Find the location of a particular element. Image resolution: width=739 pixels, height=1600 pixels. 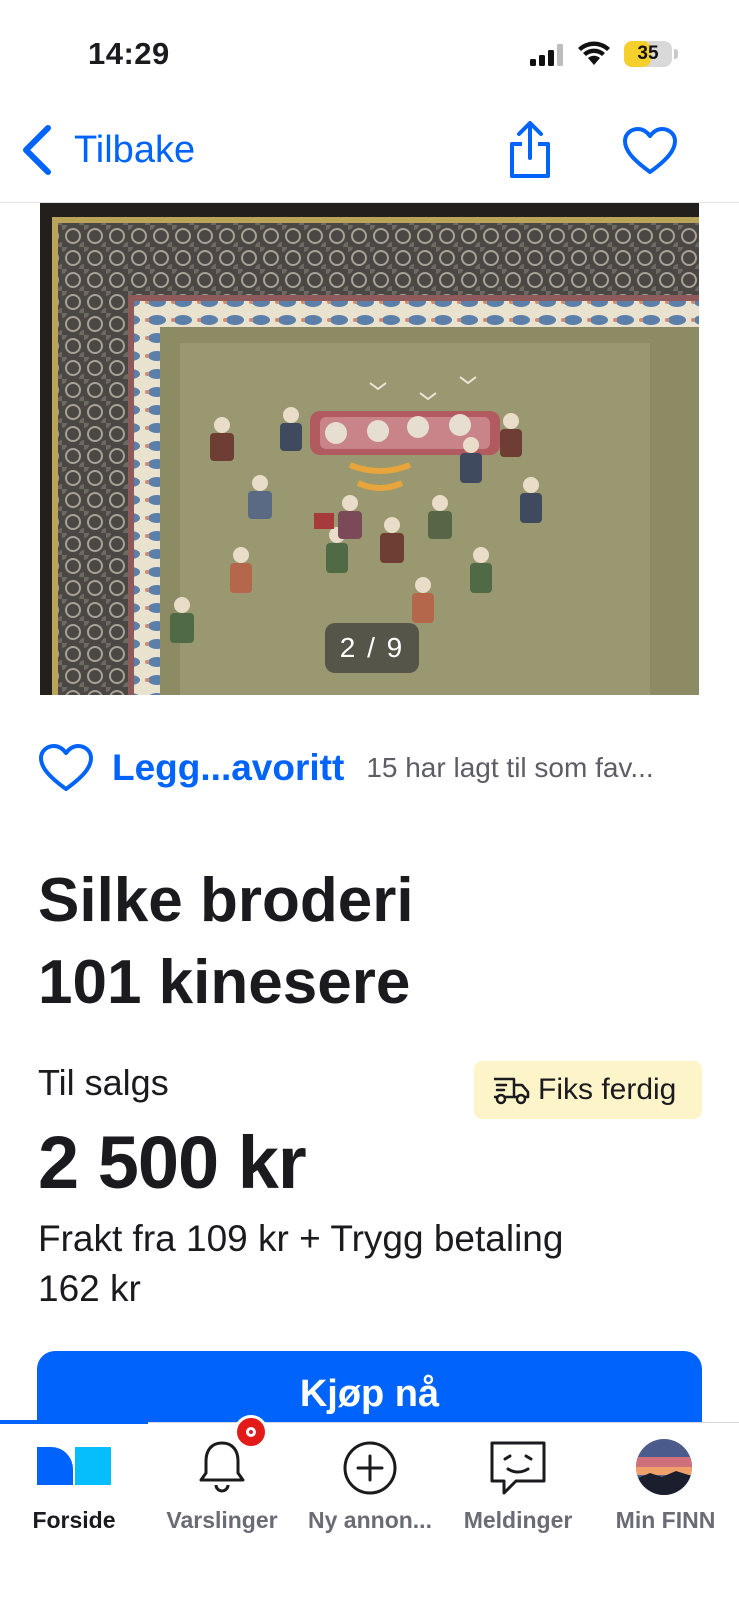

truck-icon is located at coordinates (512, 1091).